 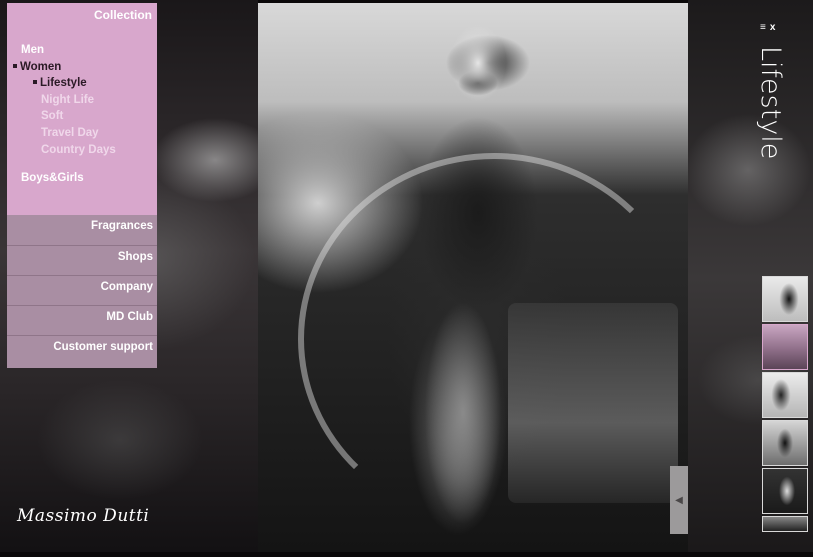 I want to click on nav-item-men: Men, so click(x=32, y=50).